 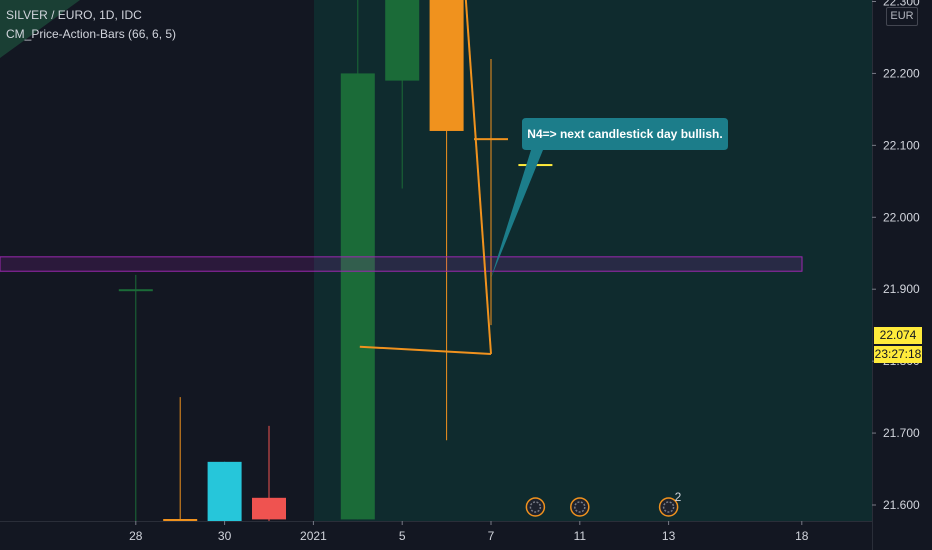 What do you see at coordinates (401, 264) in the screenshot?
I see `support-zone-rectangle` at bounding box center [401, 264].